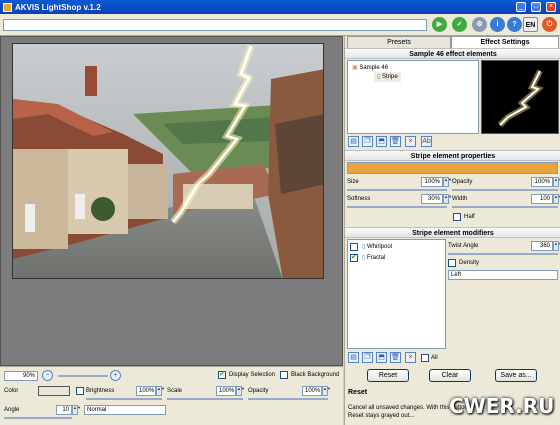 The width and height of the screenshot is (560, 425). Describe the element at coordinates (397, 207) in the screenshot. I see `softness-slider` at that location.